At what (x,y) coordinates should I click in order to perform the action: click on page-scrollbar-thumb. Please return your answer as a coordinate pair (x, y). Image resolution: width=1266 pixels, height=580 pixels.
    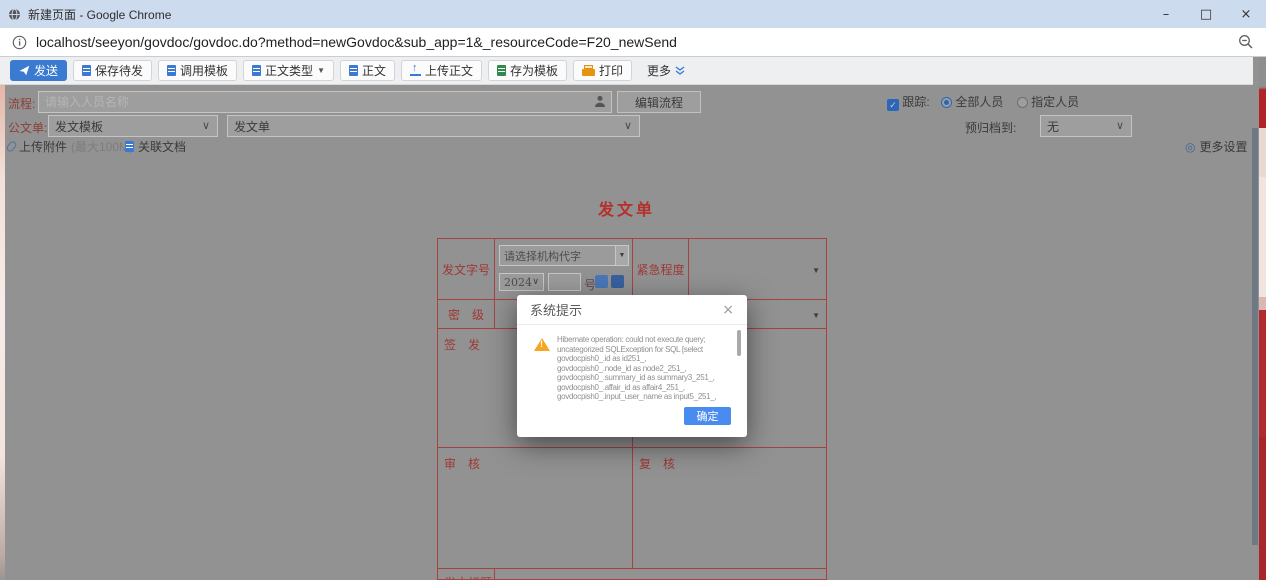
    Looking at the image, I should click on (1255, 336).